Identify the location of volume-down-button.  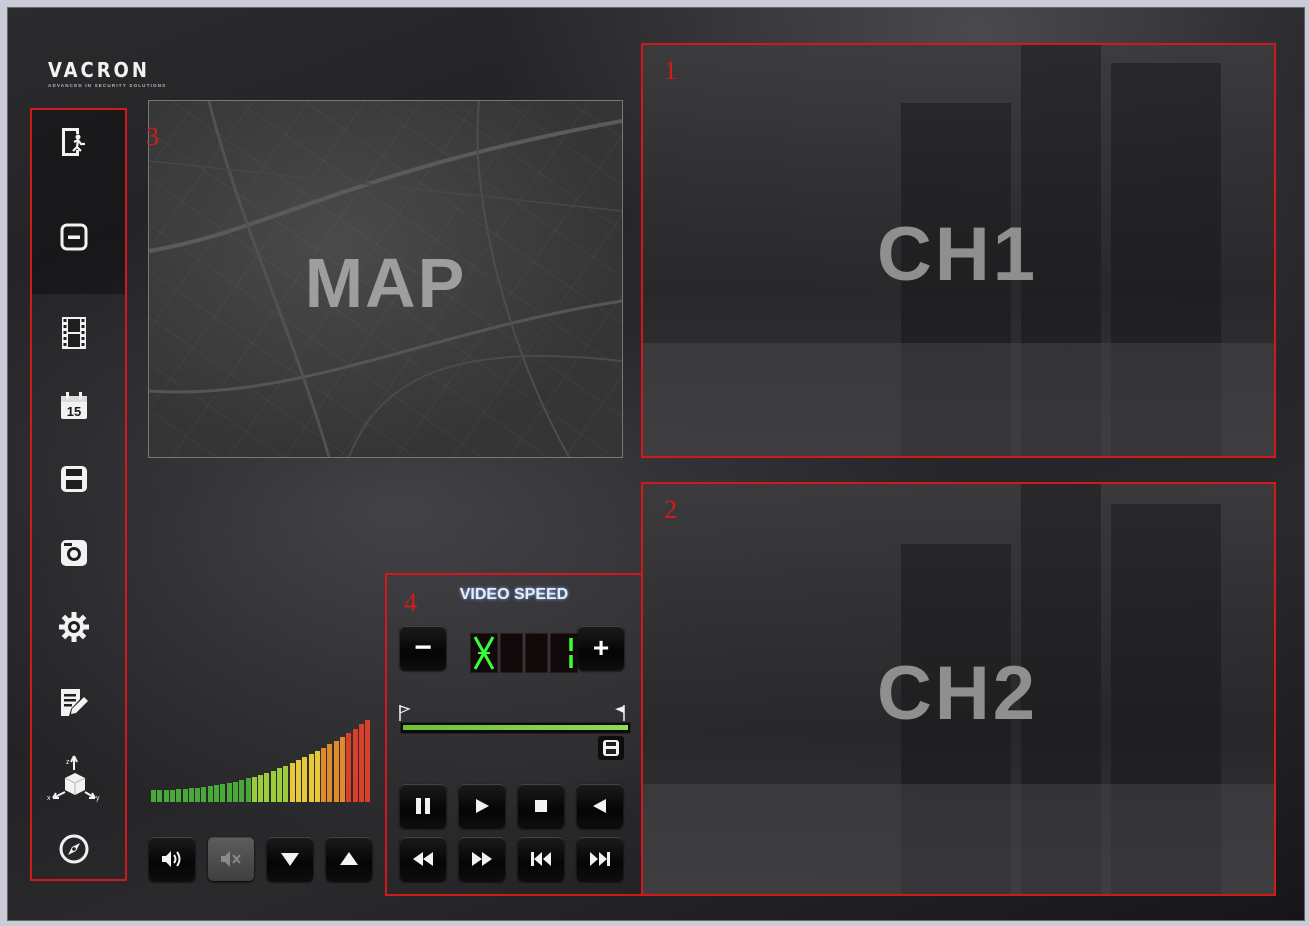
(290, 859).